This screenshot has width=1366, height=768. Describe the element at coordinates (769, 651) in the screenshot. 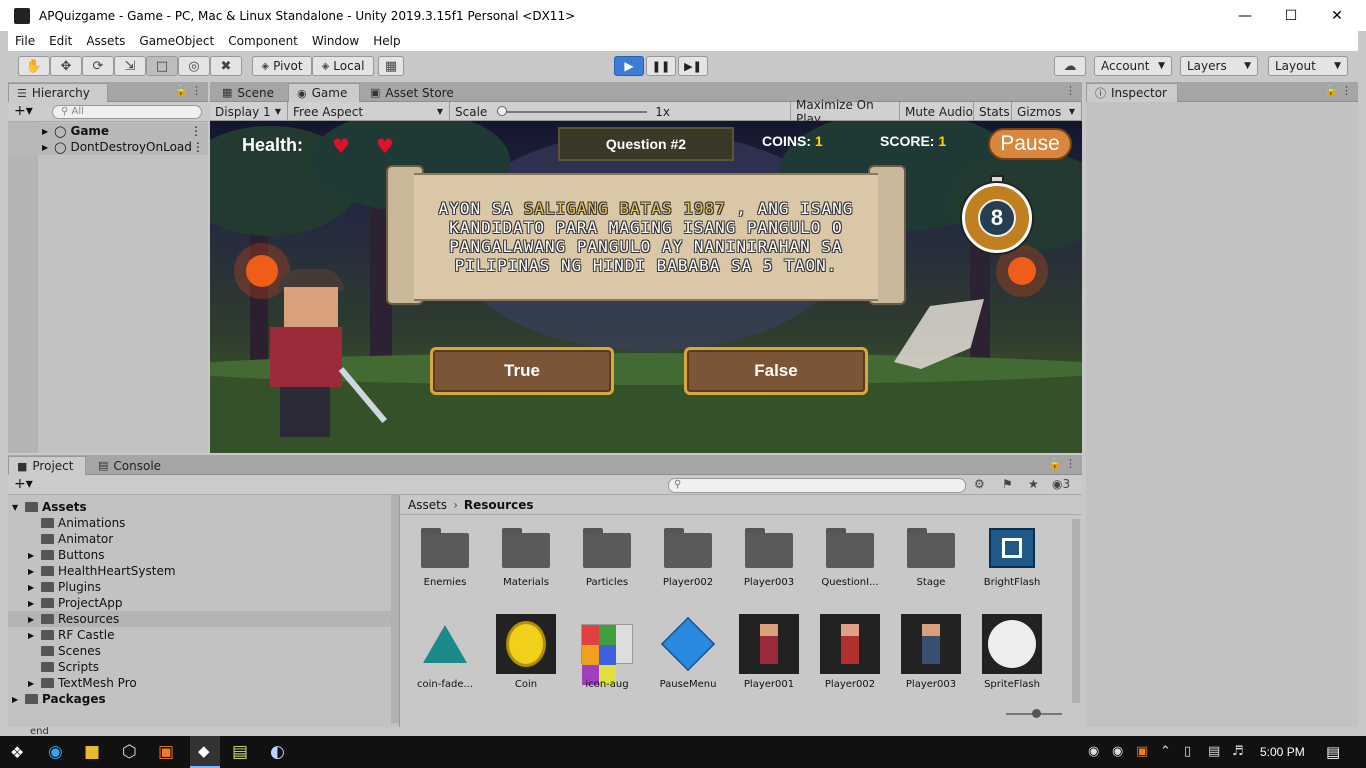

I see `asset-item: Player001` at that location.